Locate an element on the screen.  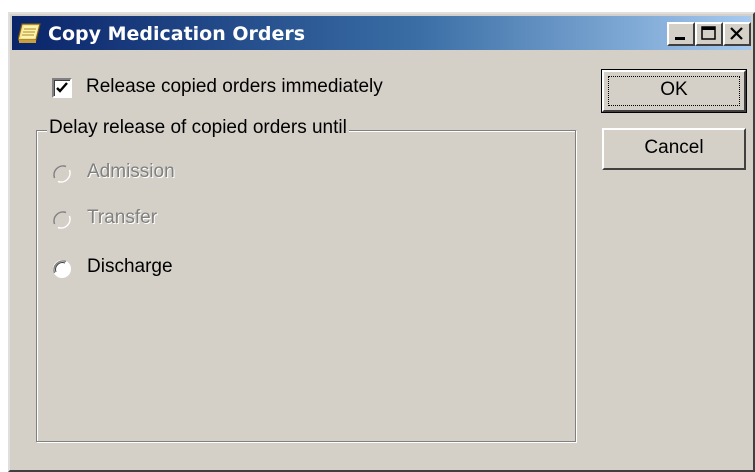
radio-admission-button is located at coordinates (62, 174).